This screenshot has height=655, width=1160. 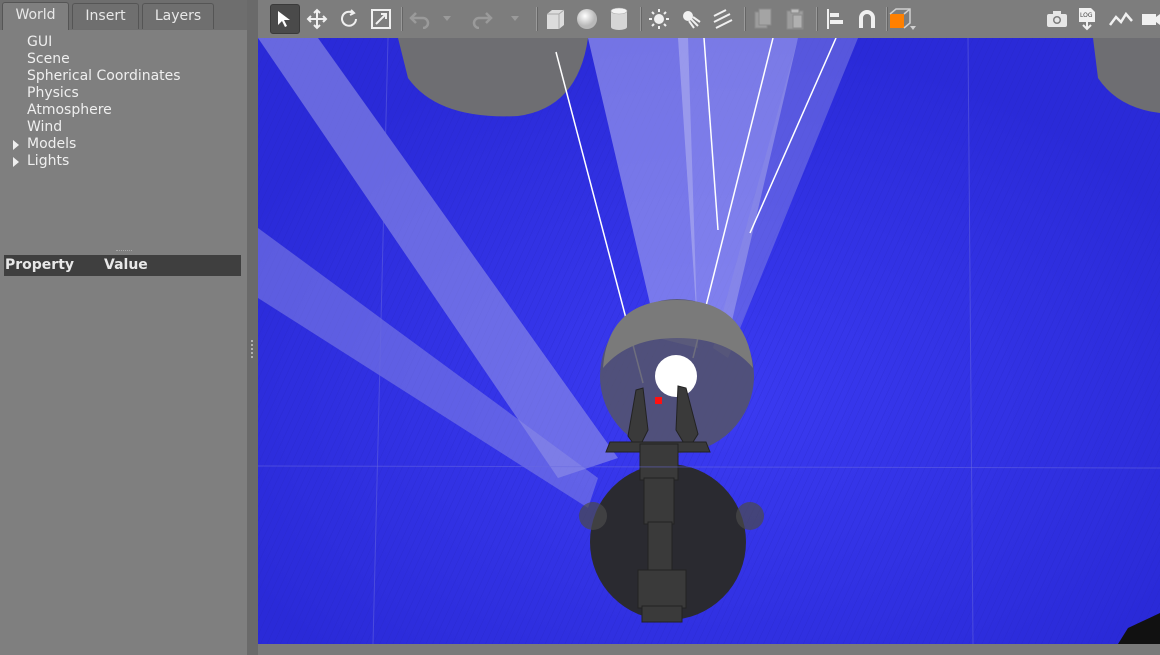 I want to click on tab-insert: Insert, so click(x=105, y=16).